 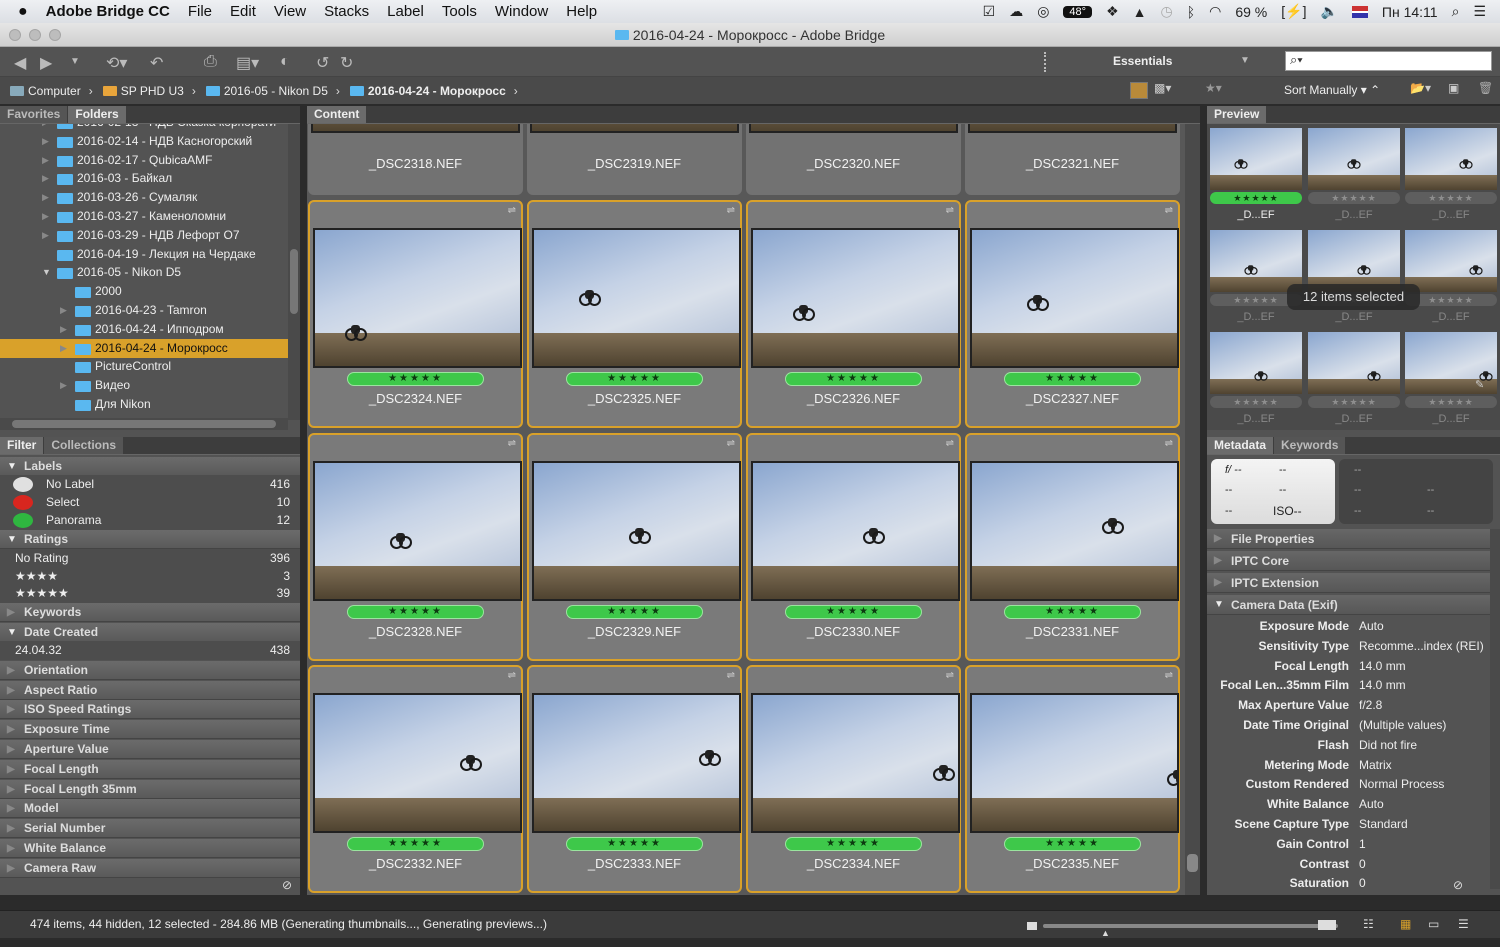 I want to click on thumbnail-card: ⇌ ★★★★★ _DSC2330.NEF, so click(x=853, y=547).